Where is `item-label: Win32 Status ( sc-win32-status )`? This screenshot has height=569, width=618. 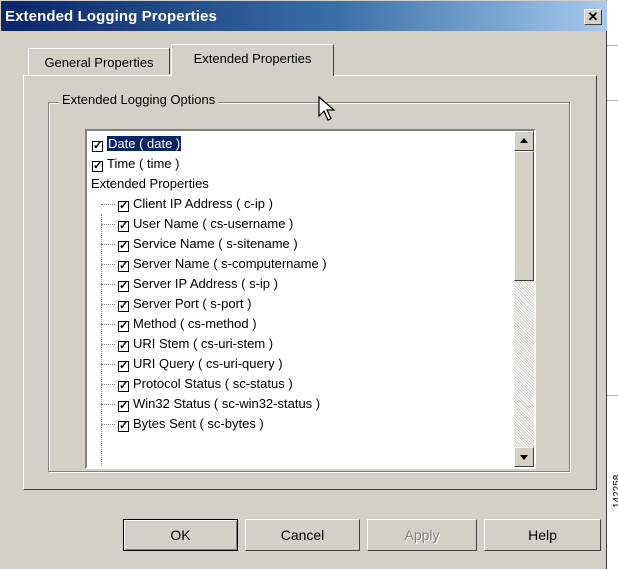 item-label: Win32 Status ( sc-win32-status ) is located at coordinates (227, 403).